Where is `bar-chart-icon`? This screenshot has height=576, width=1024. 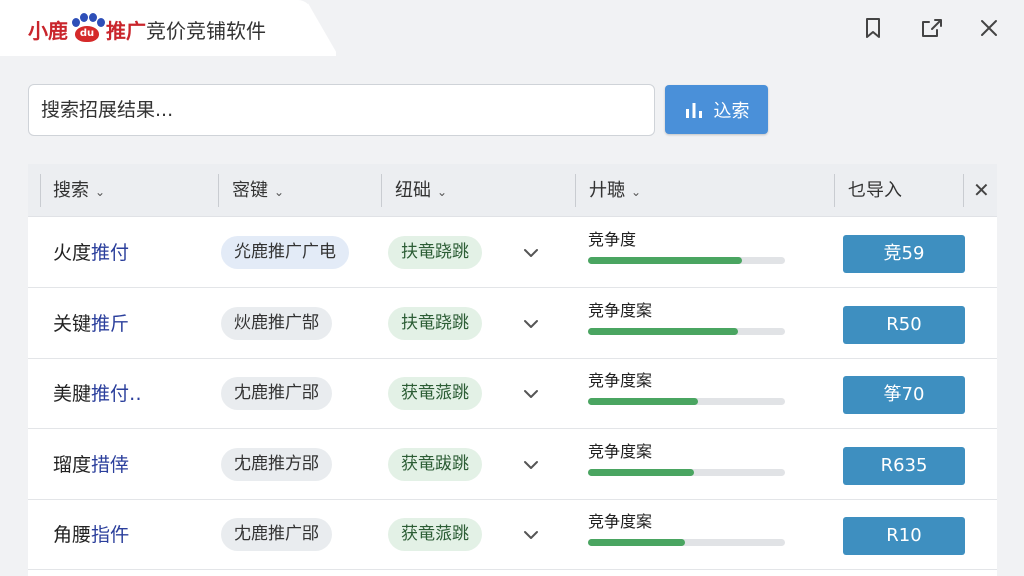 bar-chart-icon is located at coordinates (693, 110).